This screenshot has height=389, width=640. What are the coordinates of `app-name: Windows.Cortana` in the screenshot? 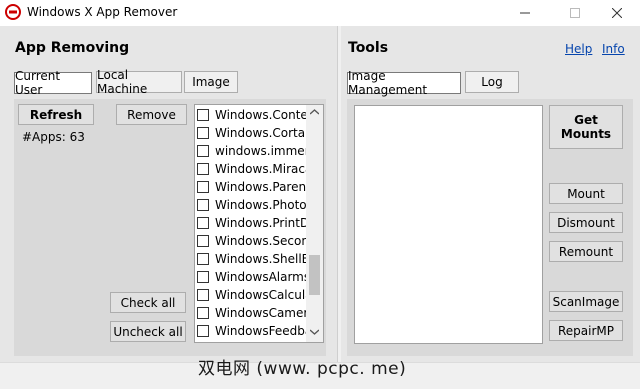 It's located at (260, 133).